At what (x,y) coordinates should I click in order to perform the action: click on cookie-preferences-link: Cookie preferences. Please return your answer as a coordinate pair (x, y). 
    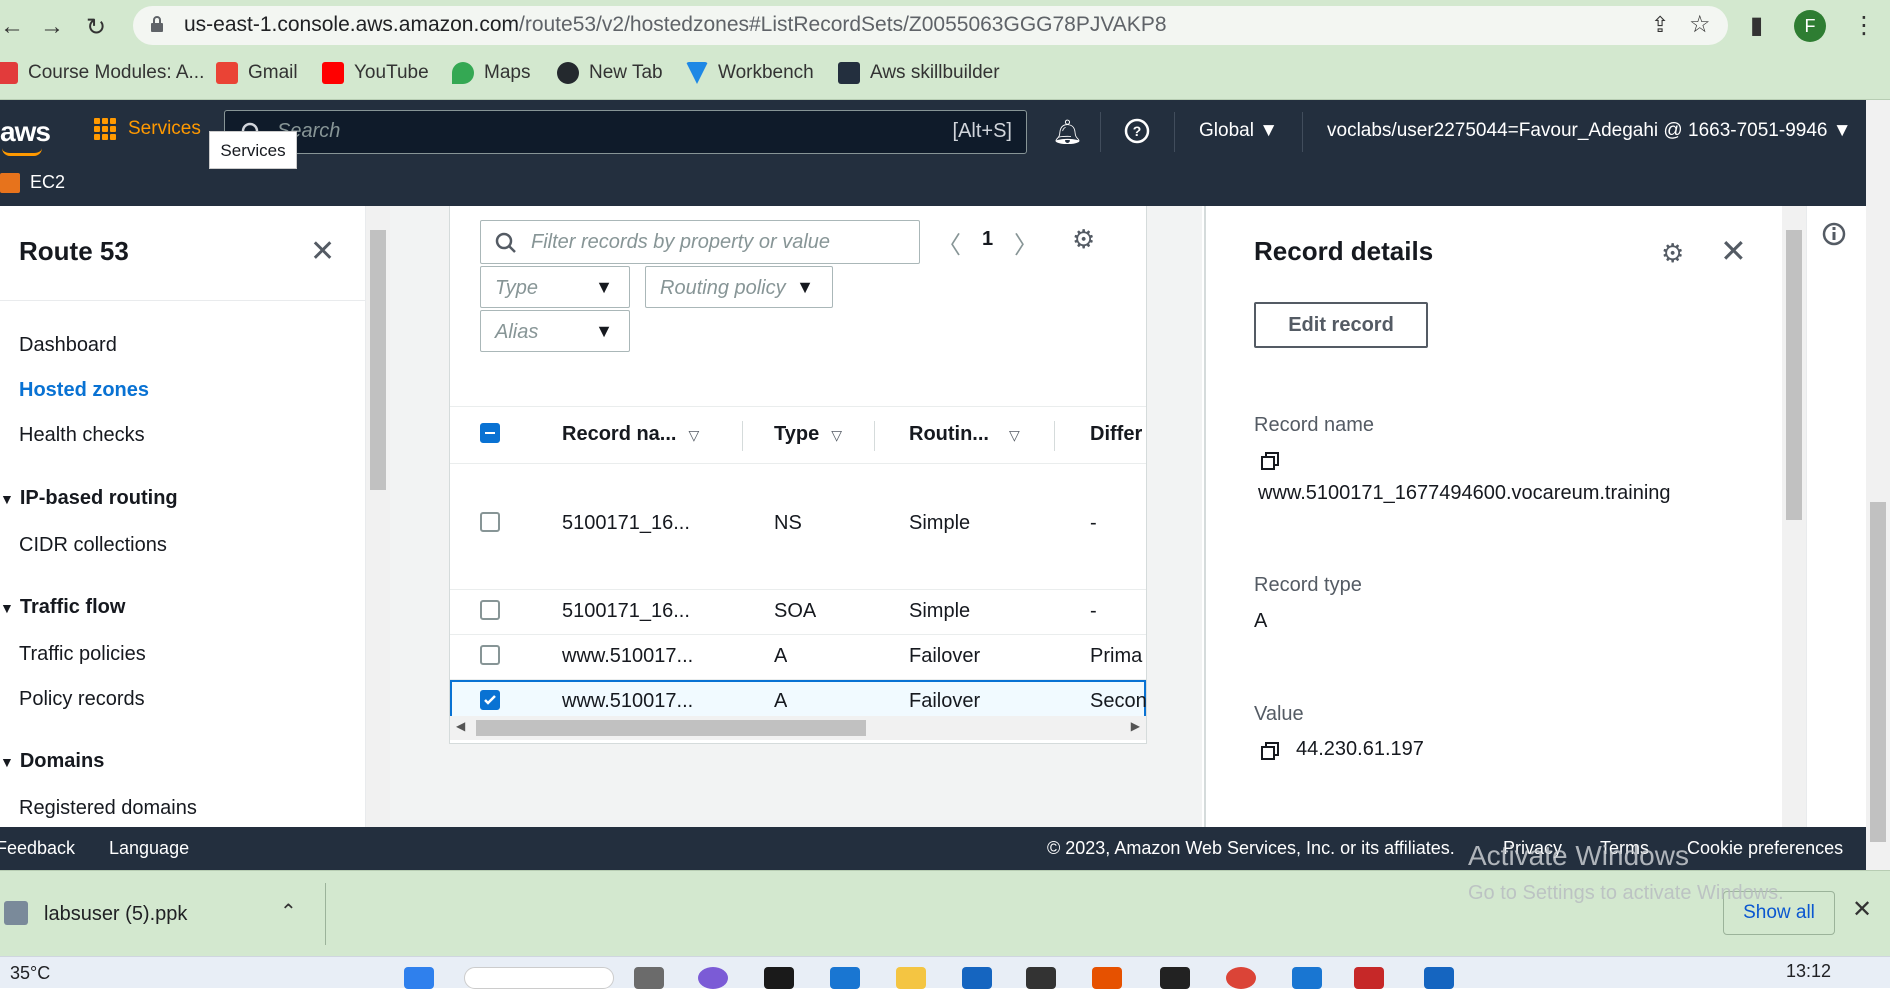
    Looking at the image, I should click on (1765, 848).